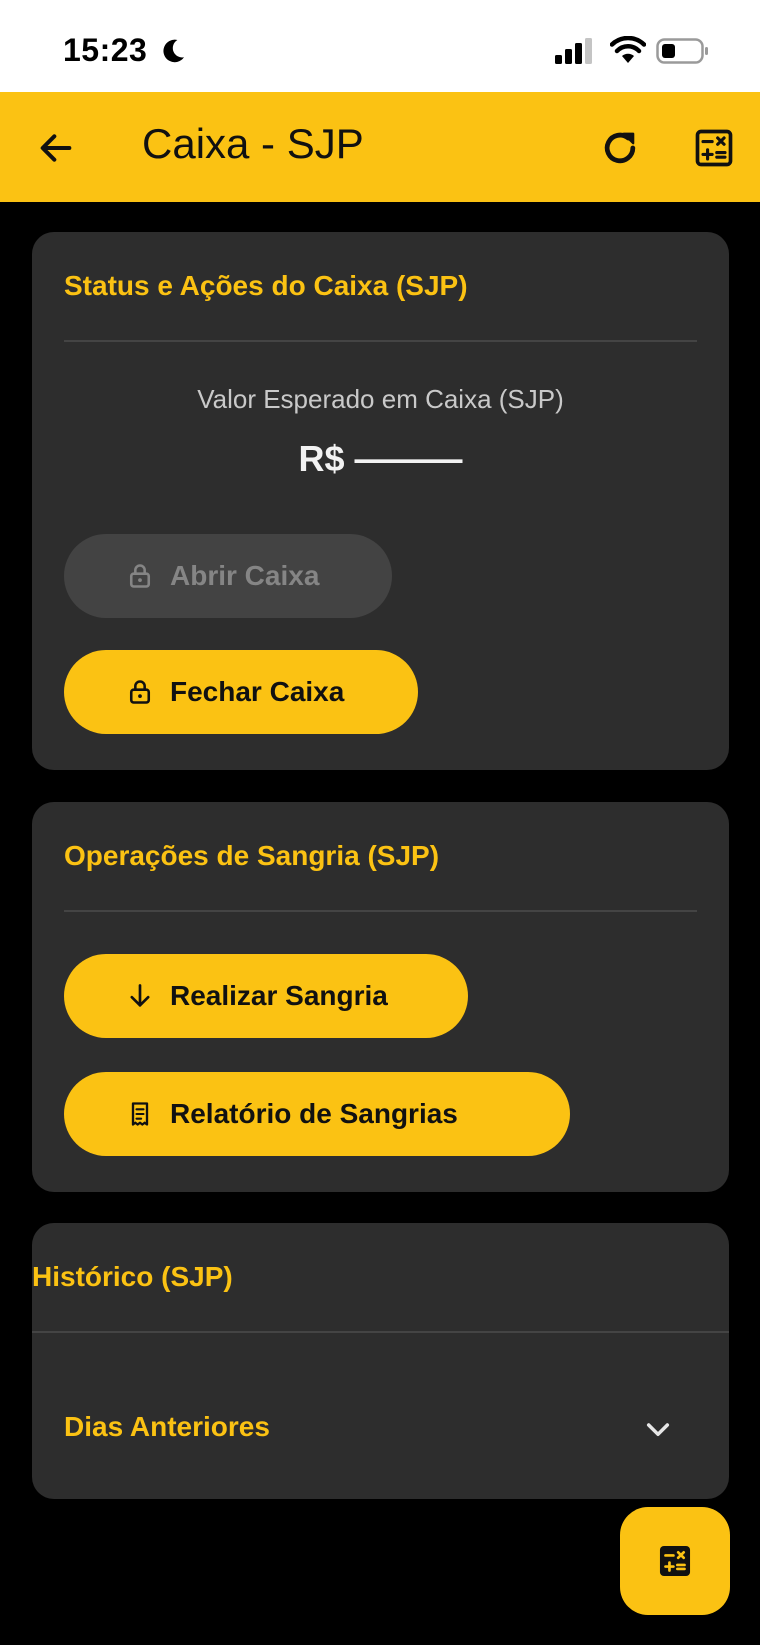  Describe the element at coordinates (628, 49) in the screenshot. I see `wifi-icon` at that location.